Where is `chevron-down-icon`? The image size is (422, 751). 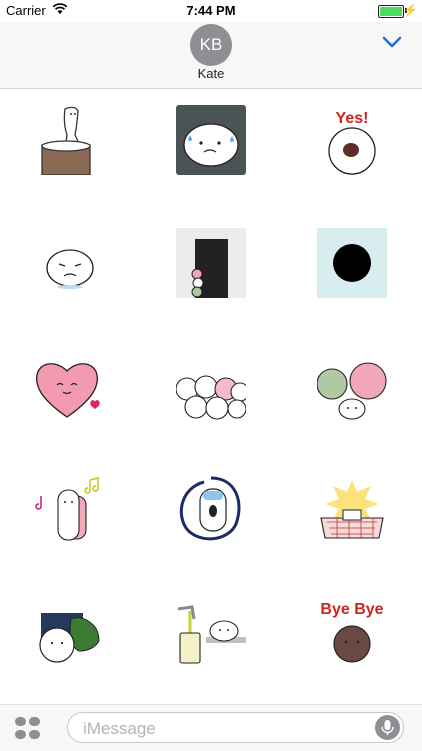 chevron-down-icon is located at coordinates (392, 42).